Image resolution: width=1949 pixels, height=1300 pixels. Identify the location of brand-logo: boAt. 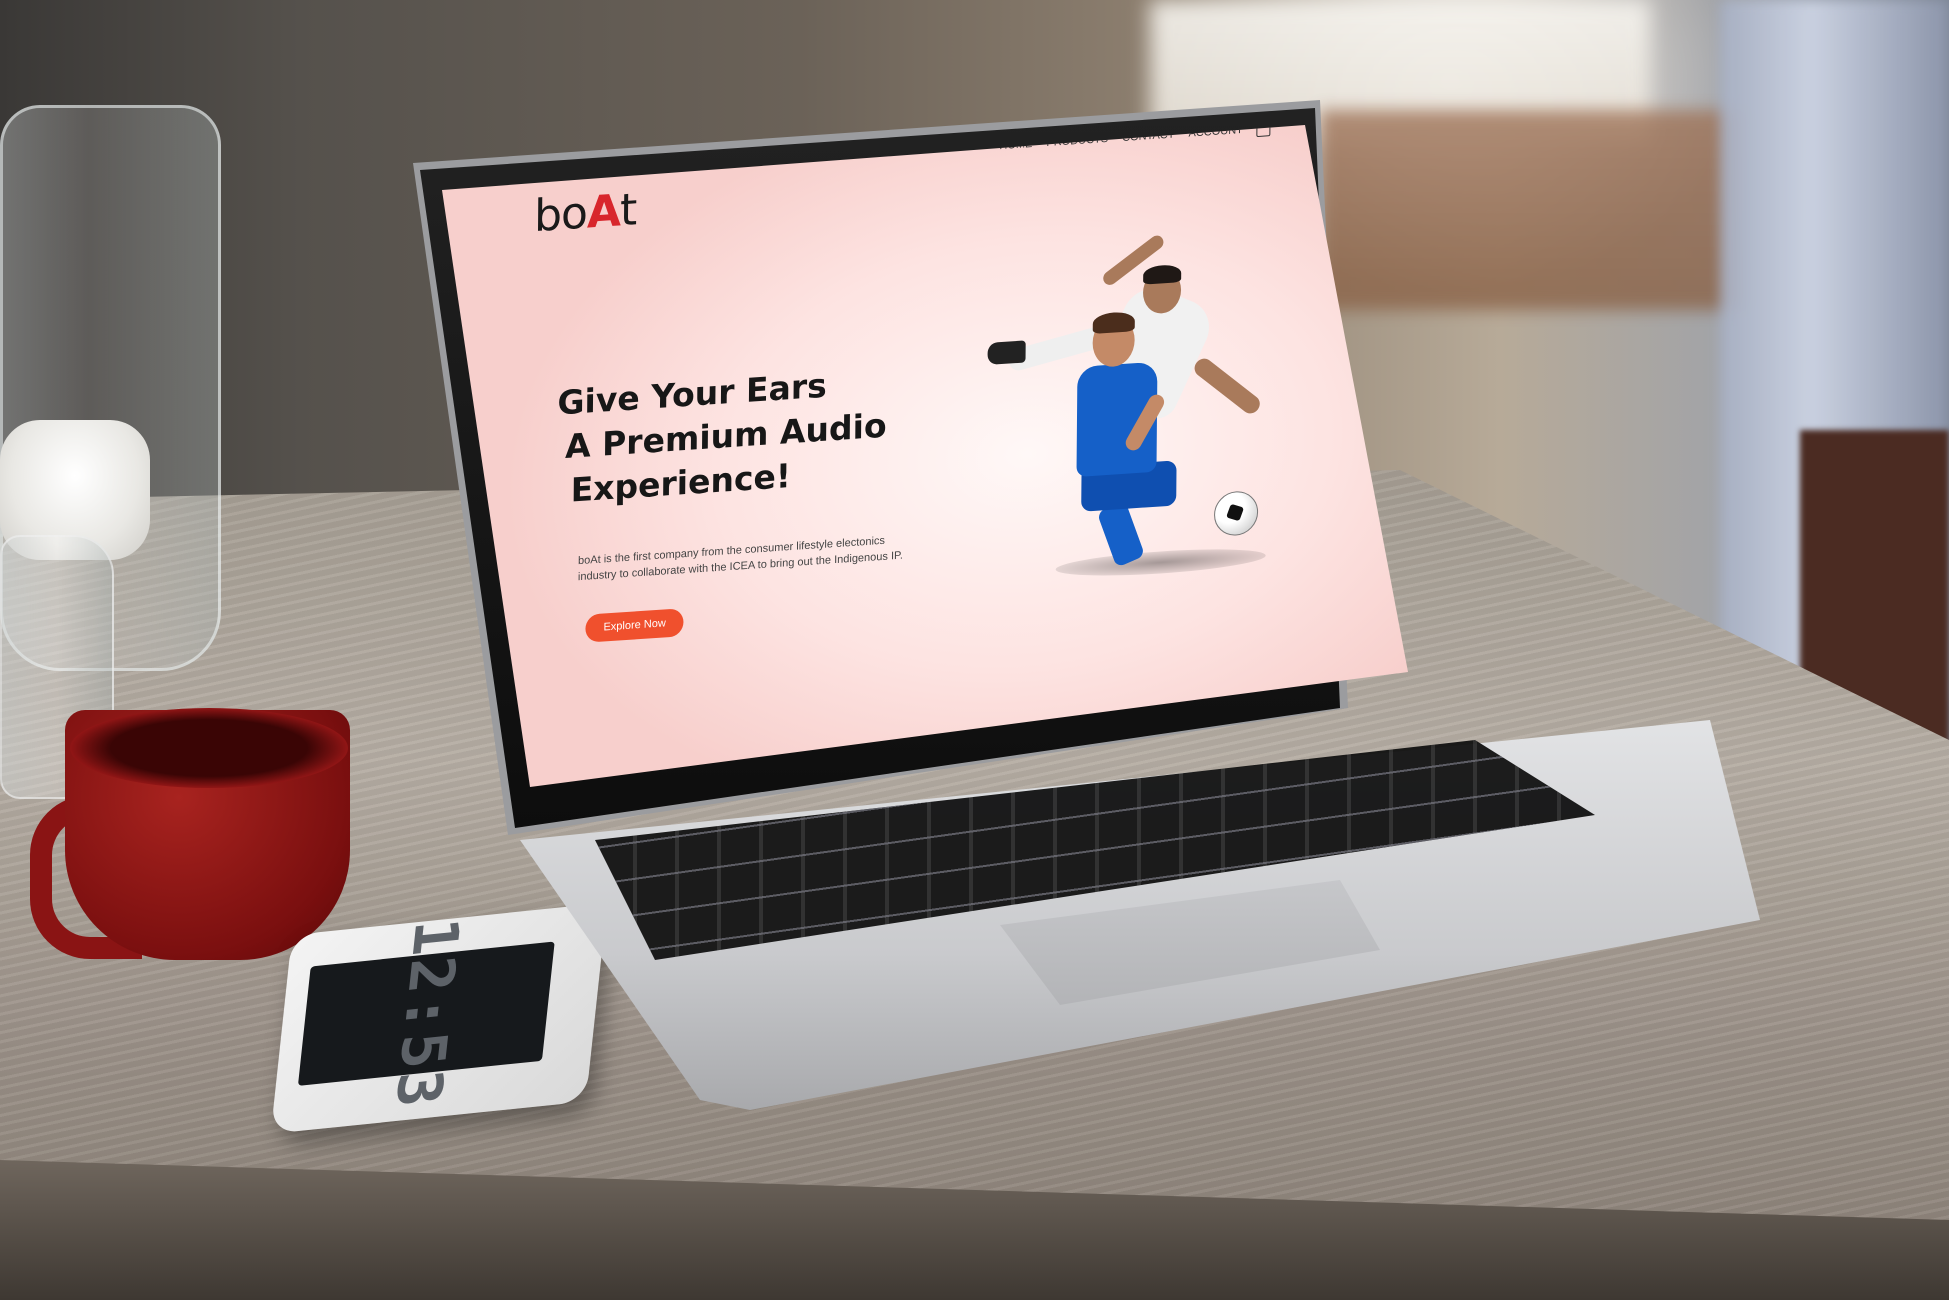
(585, 213).